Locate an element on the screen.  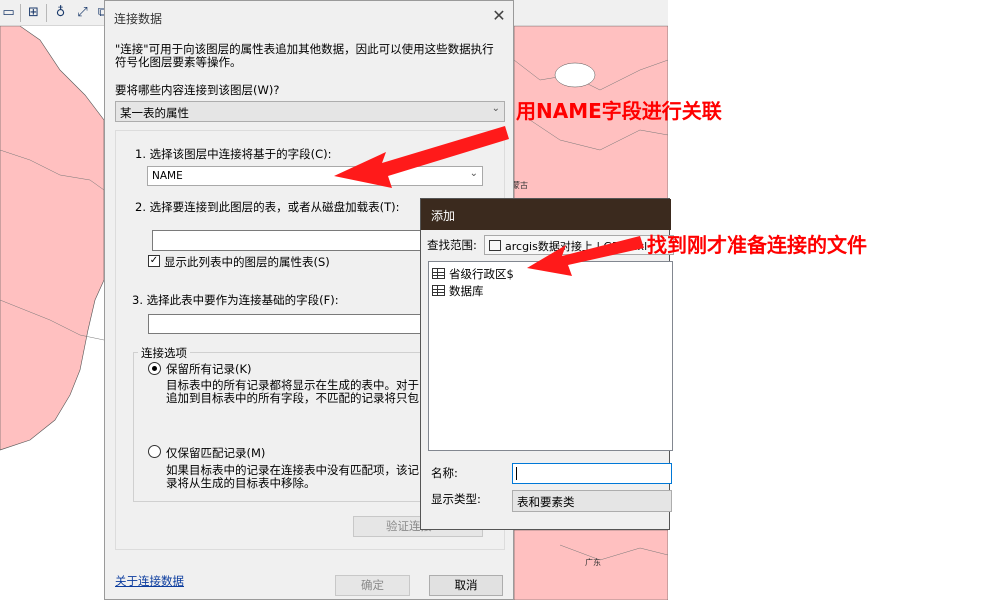
close-icon: ✕ is located at coordinates (499, 16).